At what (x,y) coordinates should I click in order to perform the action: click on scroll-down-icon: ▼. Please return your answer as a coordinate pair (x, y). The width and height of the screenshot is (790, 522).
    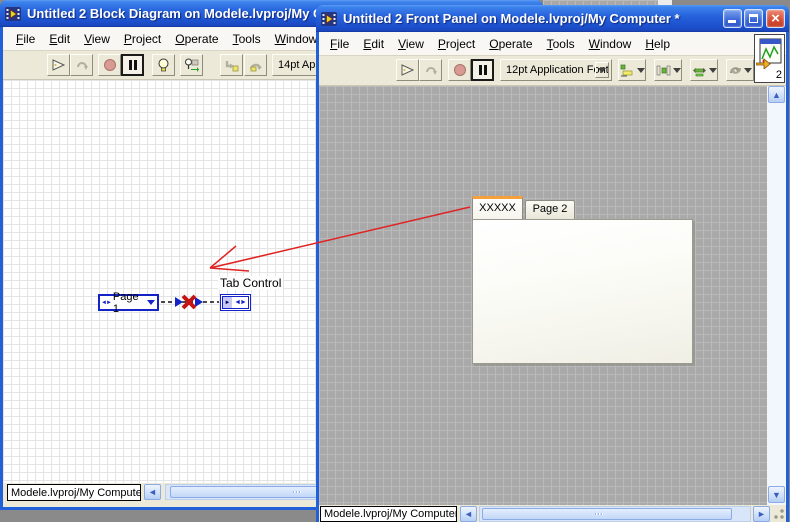
    Looking at the image, I should click on (776, 494).